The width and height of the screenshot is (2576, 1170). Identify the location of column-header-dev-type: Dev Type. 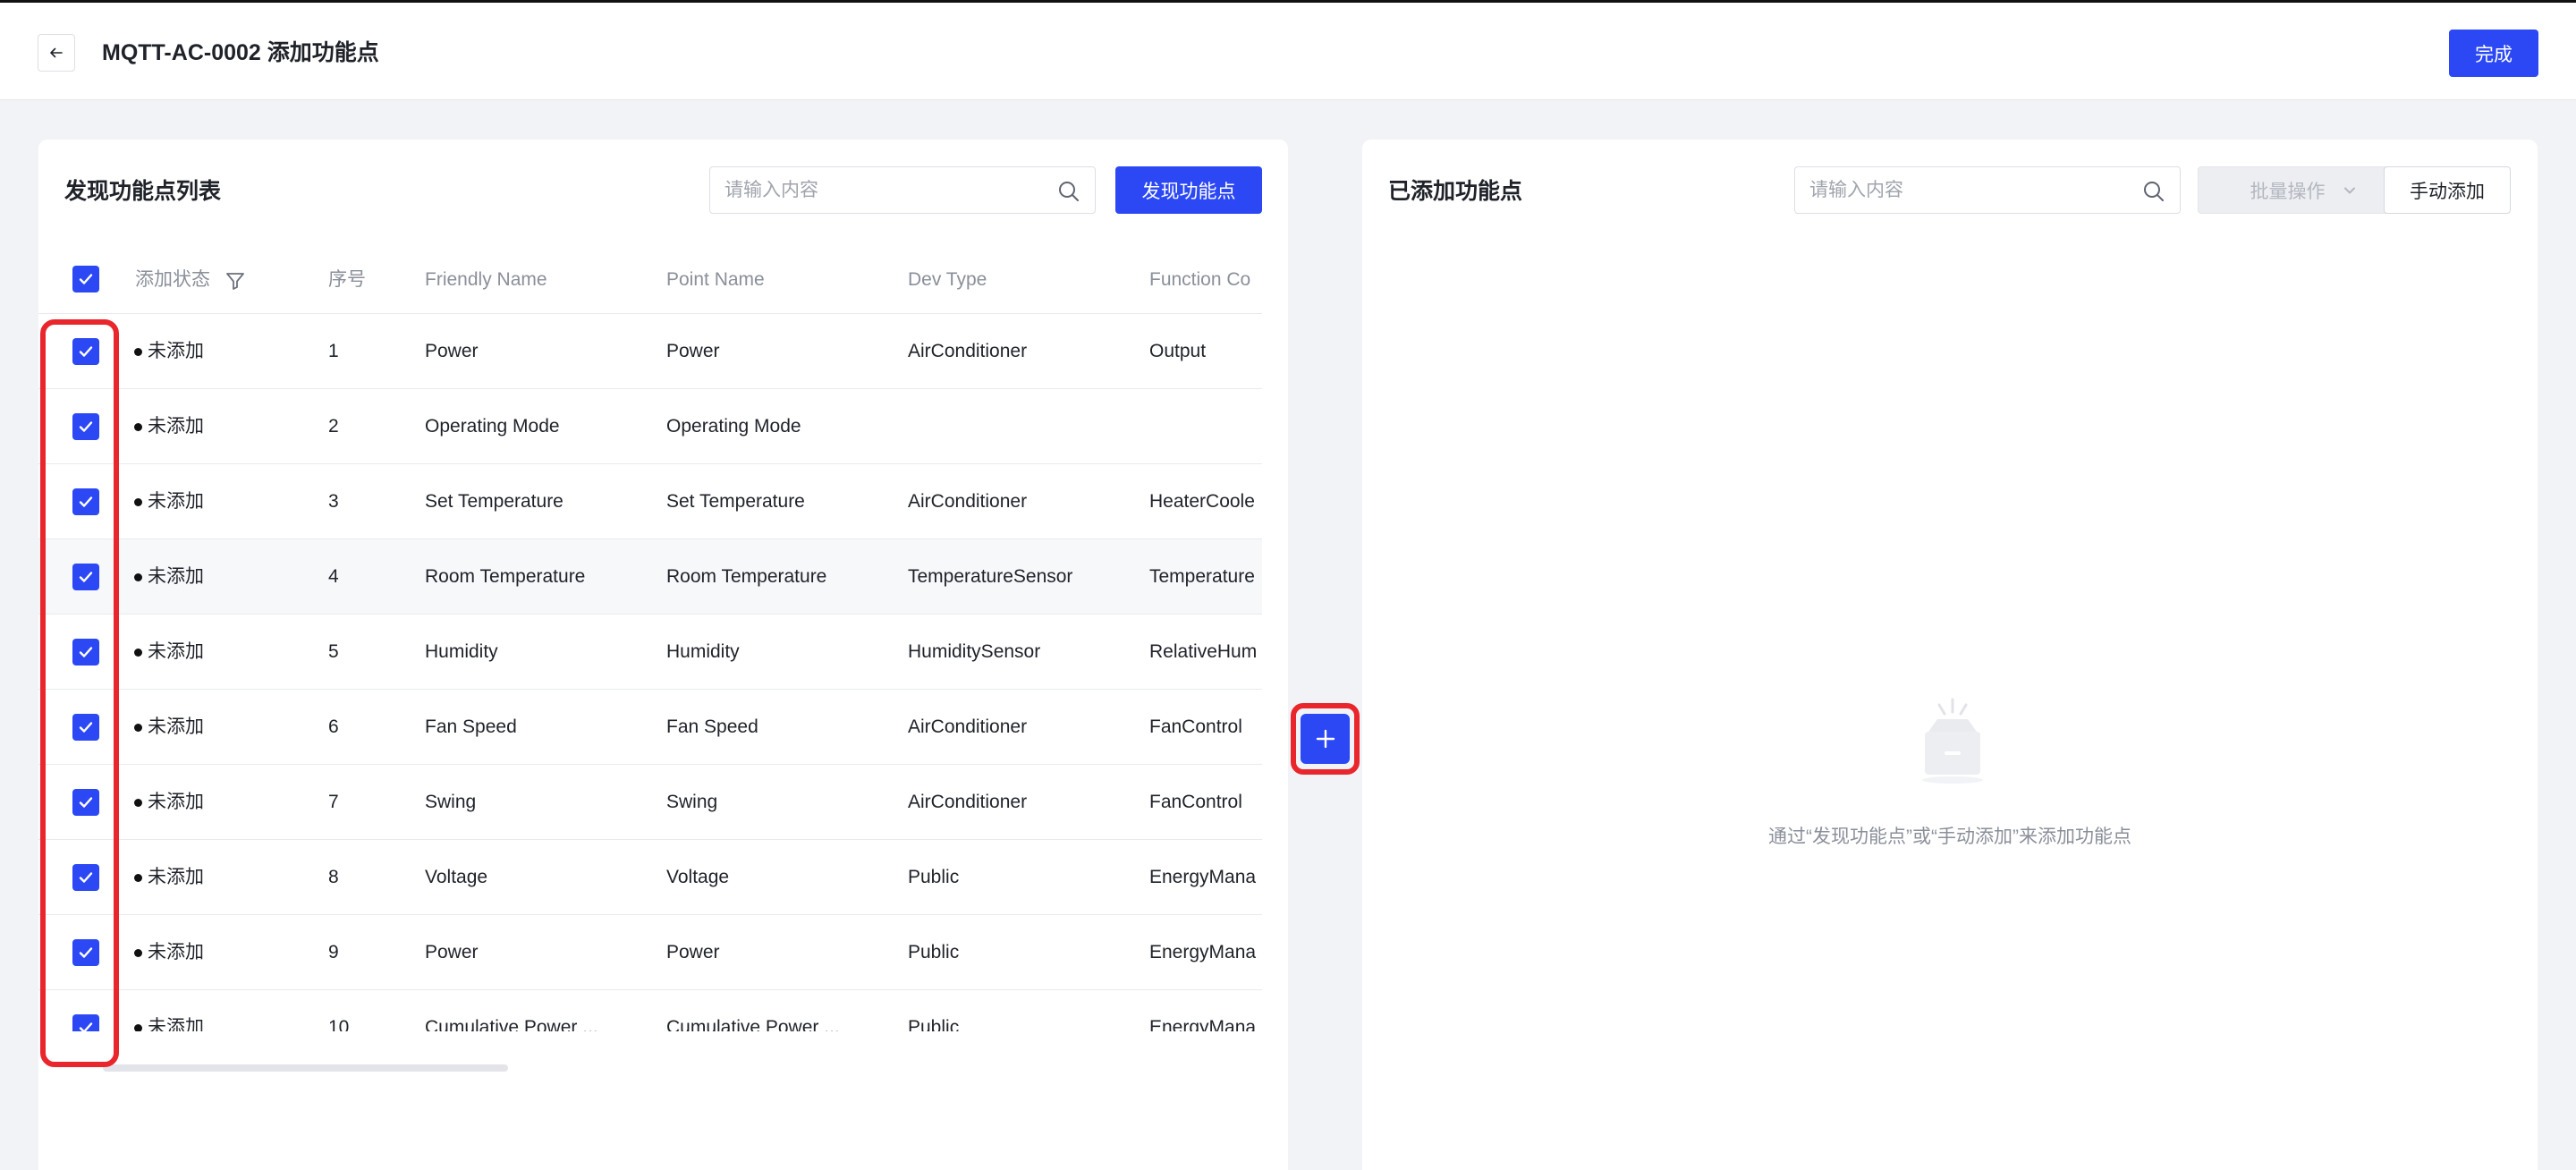
(947, 279).